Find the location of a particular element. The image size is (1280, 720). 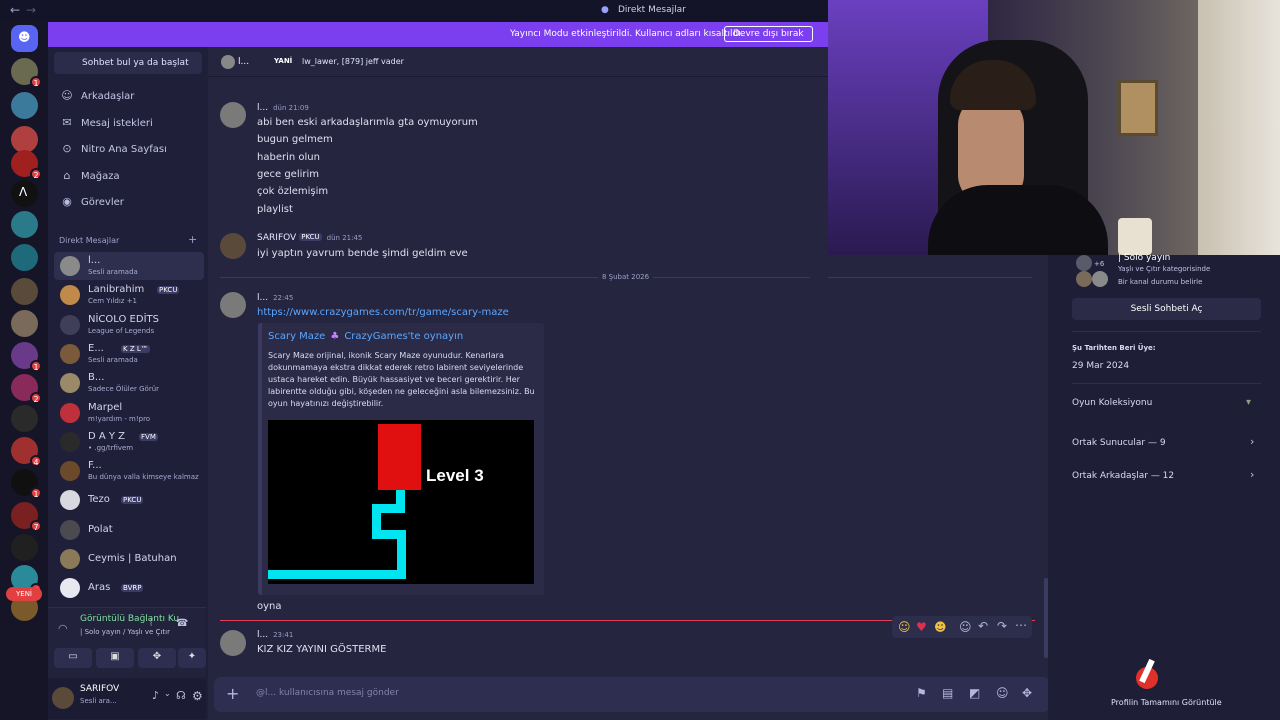

dm-section-header: Direkt Mesajlar is located at coordinates (89, 240).